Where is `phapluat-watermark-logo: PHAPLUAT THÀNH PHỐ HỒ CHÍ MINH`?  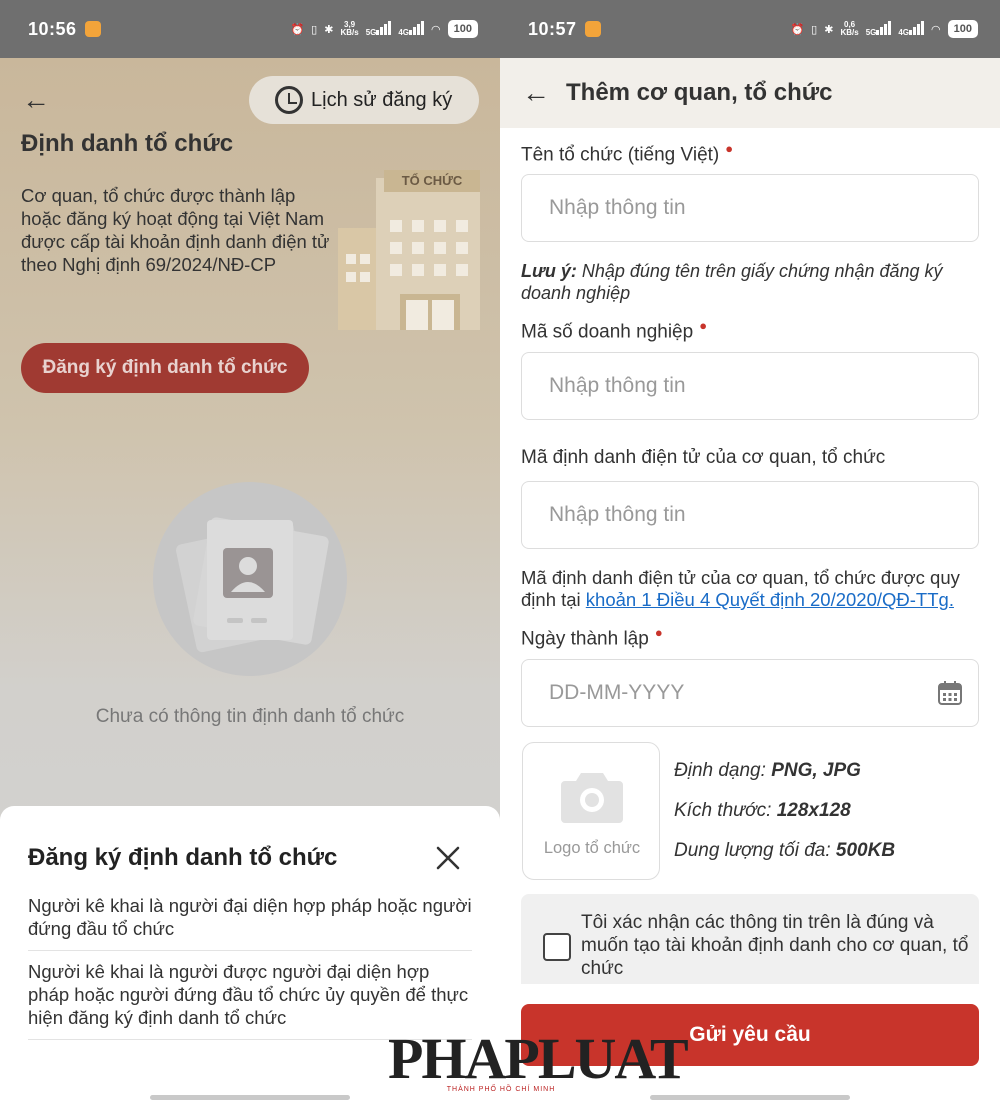 phapluat-watermark-logo: PHAPLUAT THÀNH PHỐ HỒ CHÍ MINH is located at coordinates (538, 1063).